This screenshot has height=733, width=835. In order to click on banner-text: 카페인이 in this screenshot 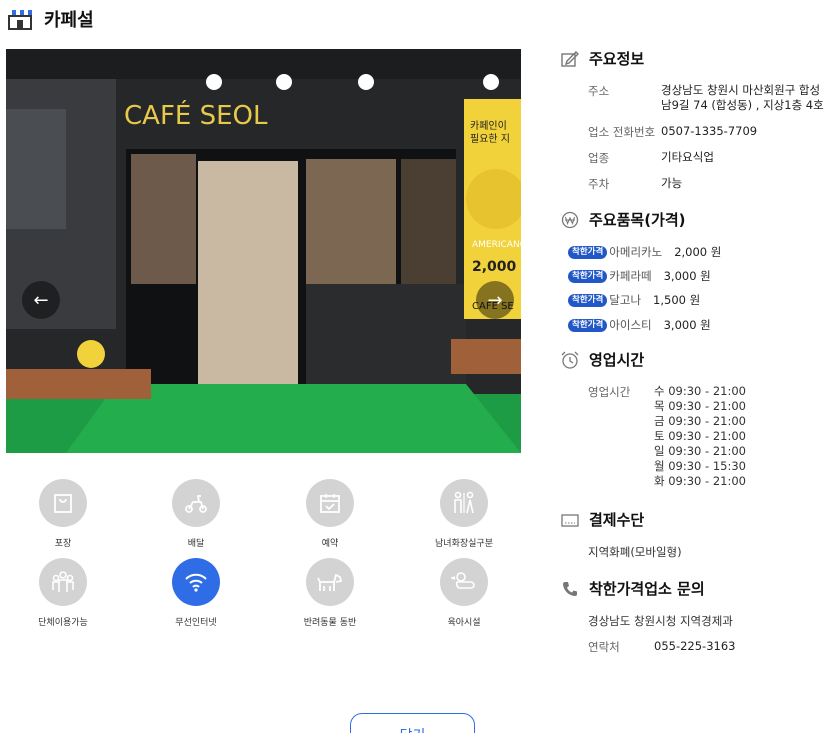, I will do `click(488, 126)`.